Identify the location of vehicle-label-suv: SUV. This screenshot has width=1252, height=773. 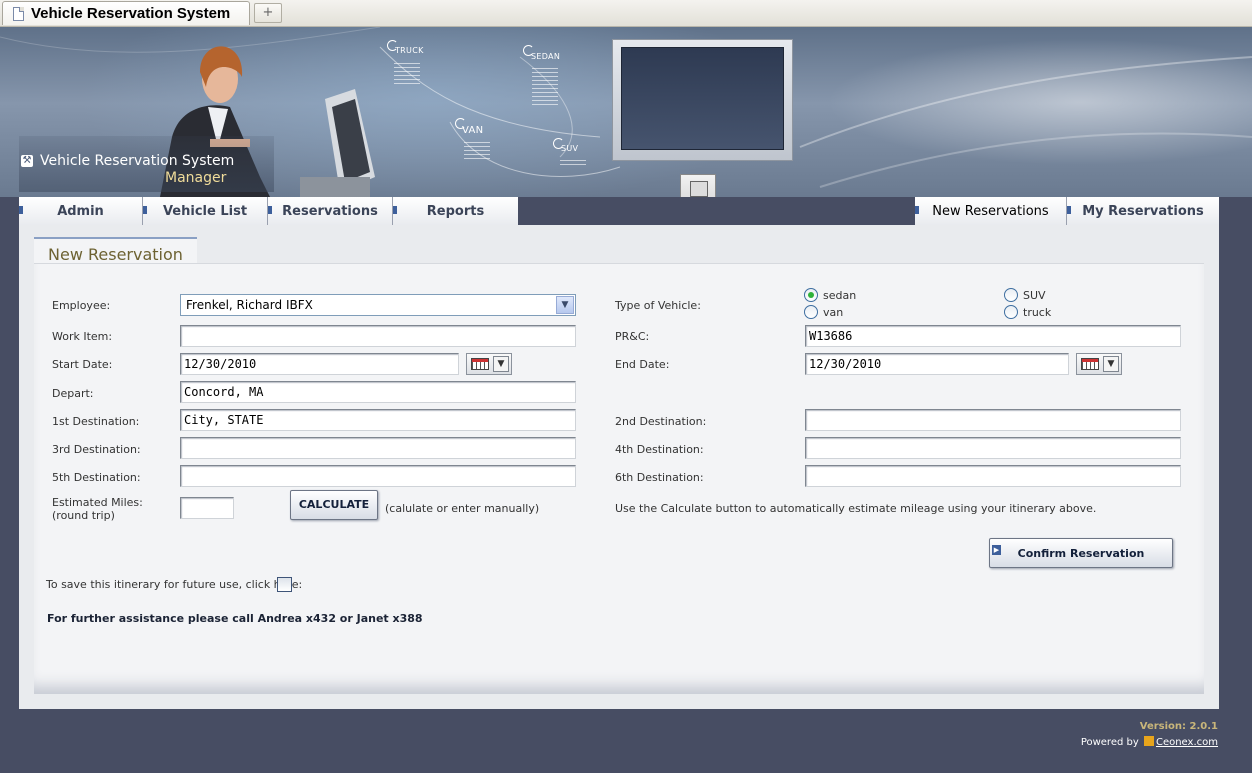
(570, 148).